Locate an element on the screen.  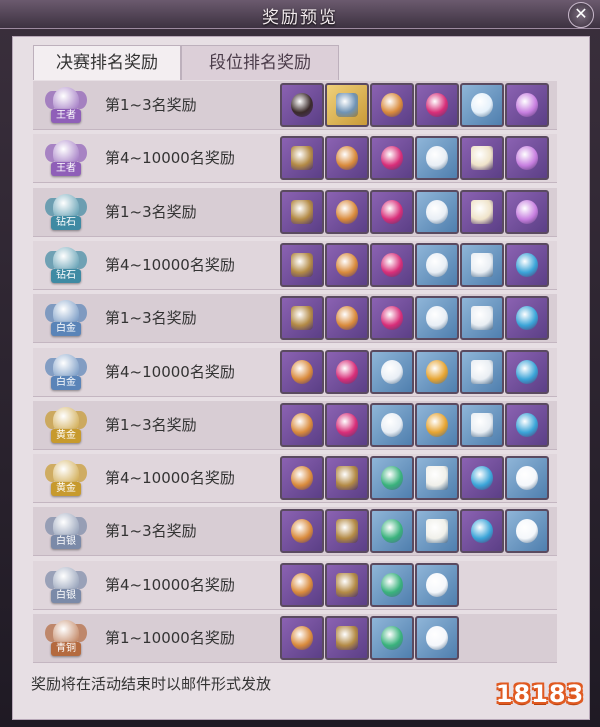
reward-row: 青铜 第1~10000名奖励 is located at coordinates (295, 638).